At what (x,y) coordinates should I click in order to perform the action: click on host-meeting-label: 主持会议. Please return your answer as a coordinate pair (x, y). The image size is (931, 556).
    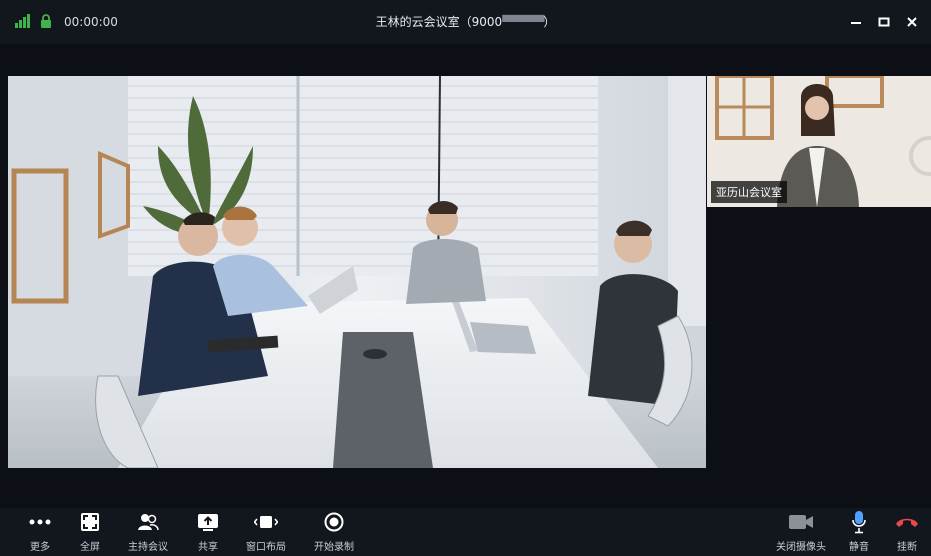
    Looking at the image, I should click on (148, 547).